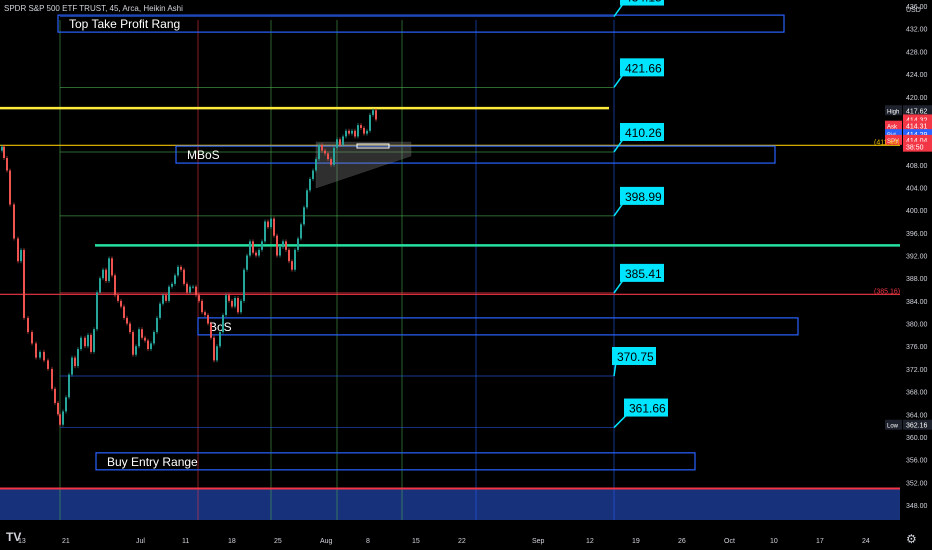 The width and height of the screenshot is (932, 550). What do you see at coordinates (917, 98) in the screenshot?
I see `y-tick-4: 420.00` at bounding box center [917, 98].